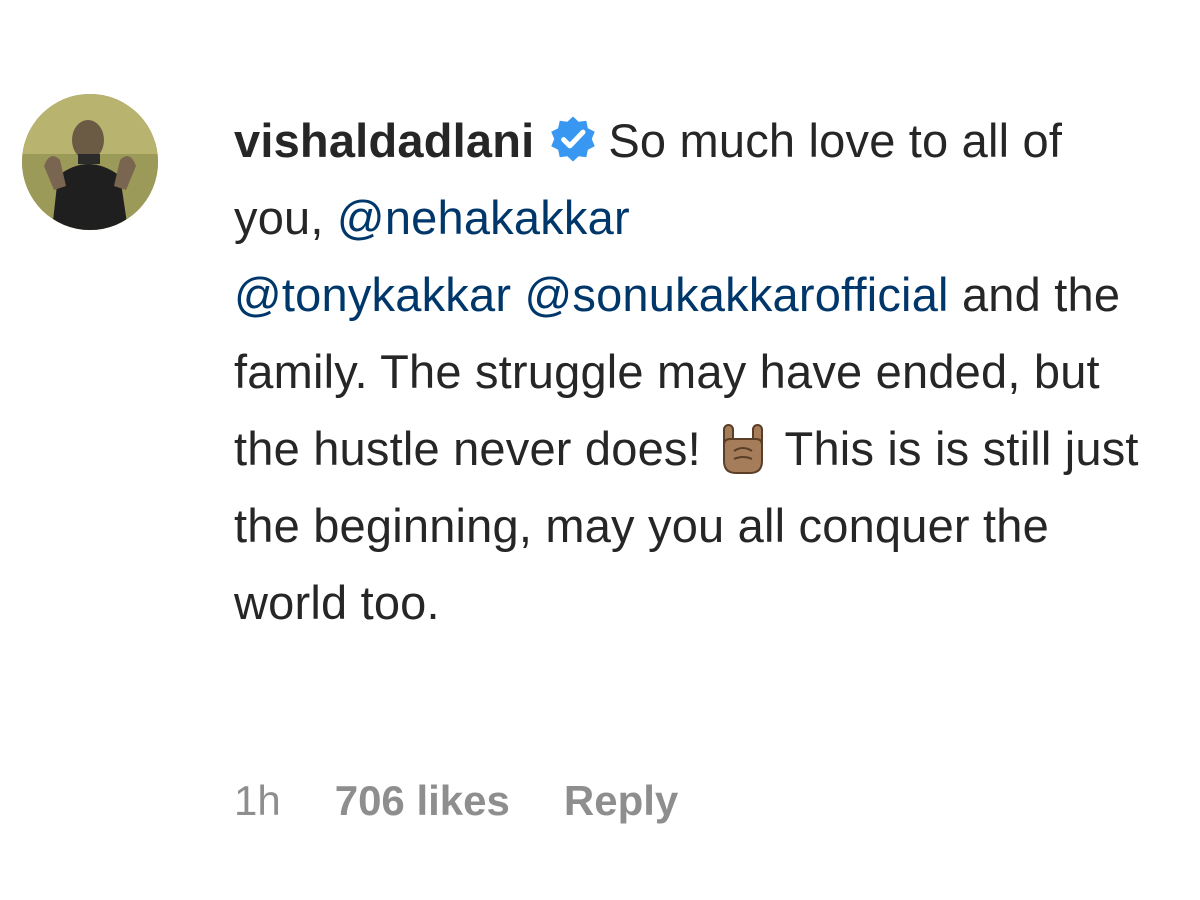 The height and width of the screenshot is (900, 1200). Describe the element at coordinates (257, 801) in the screenshot. I see `timestamp: 1h` at that location.